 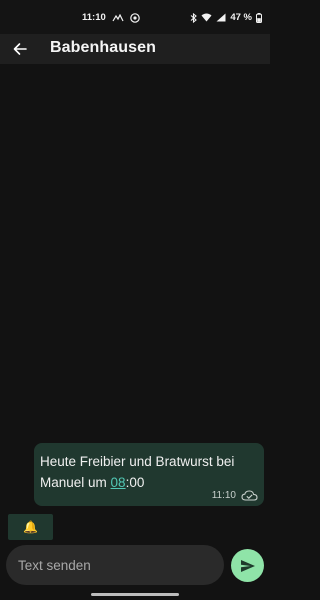 I want to click on message-input-container, so click(x=115, y=565).